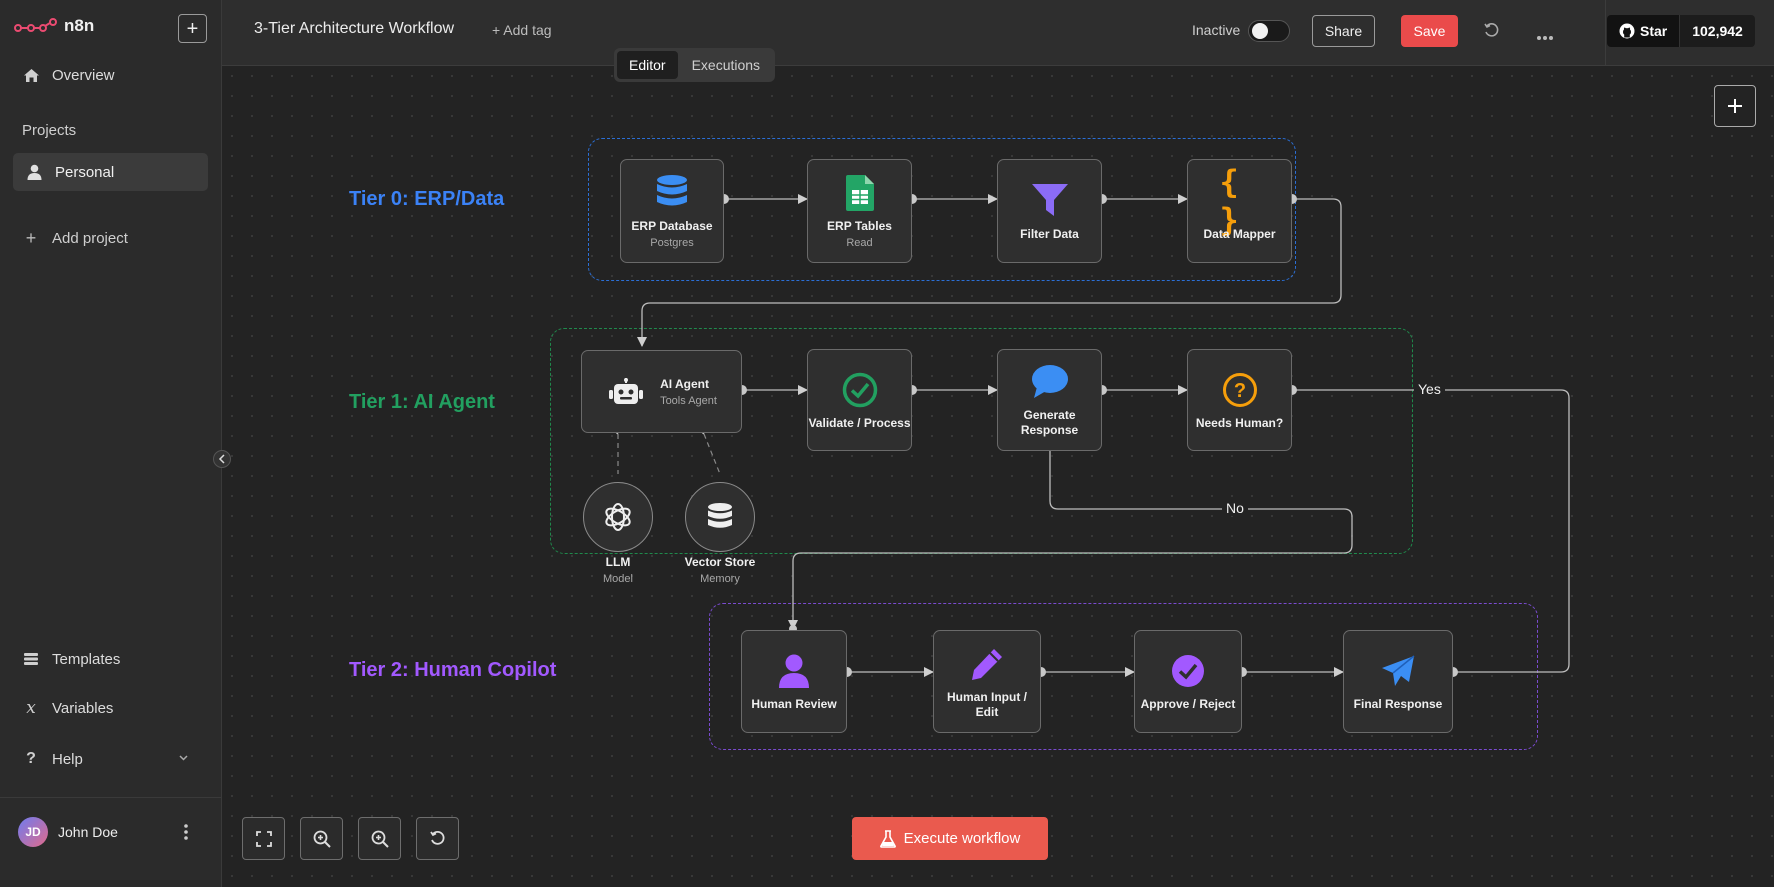 The height and width of the screenshot is (887, 1774). Describe the element at coordinates (1050, 201) in the screenshot. I see `filter-icon` at that location.